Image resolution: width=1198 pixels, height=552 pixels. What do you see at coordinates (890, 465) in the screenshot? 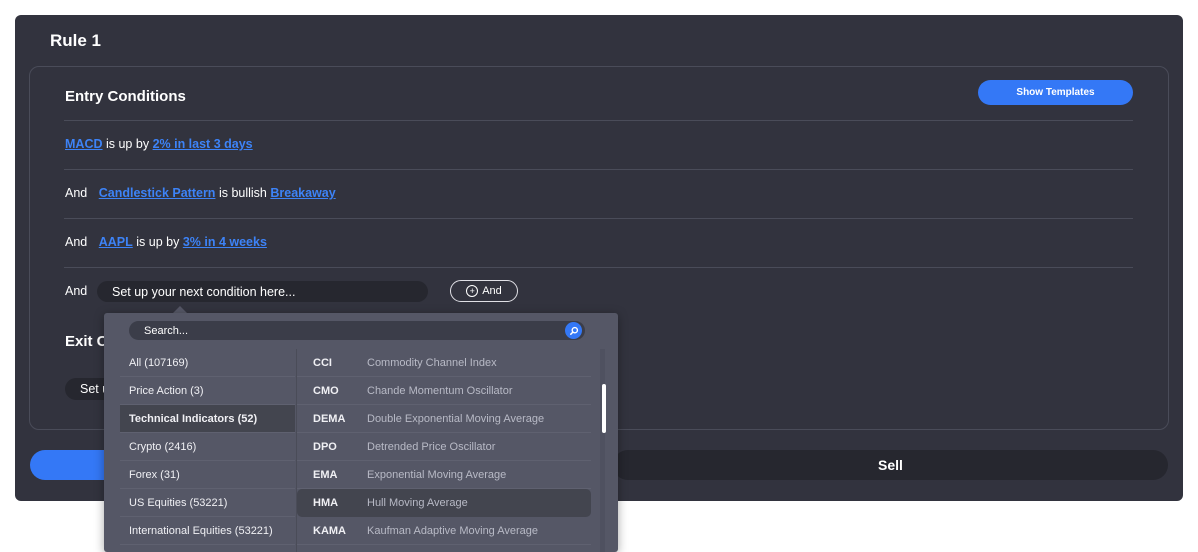
I see `sell-button: Sell` at bounding box center [890, 465].